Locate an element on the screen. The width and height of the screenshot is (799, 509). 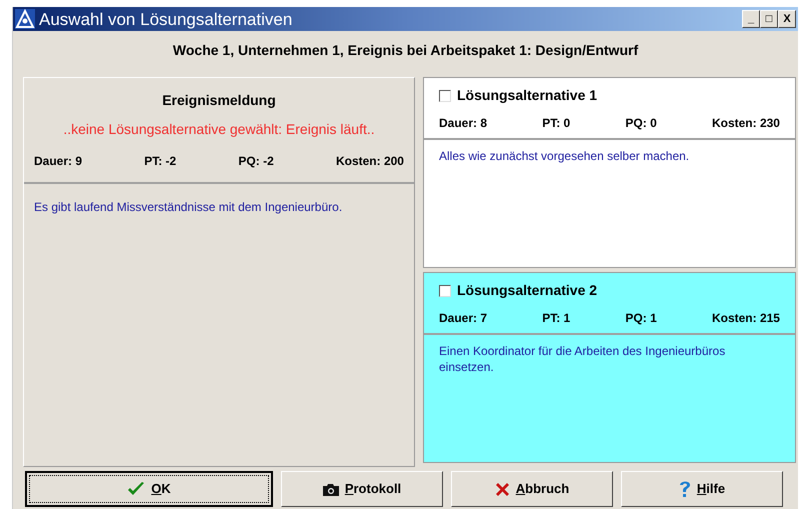
stat-value: PQ: 1 is located at coordinates (641, 318).